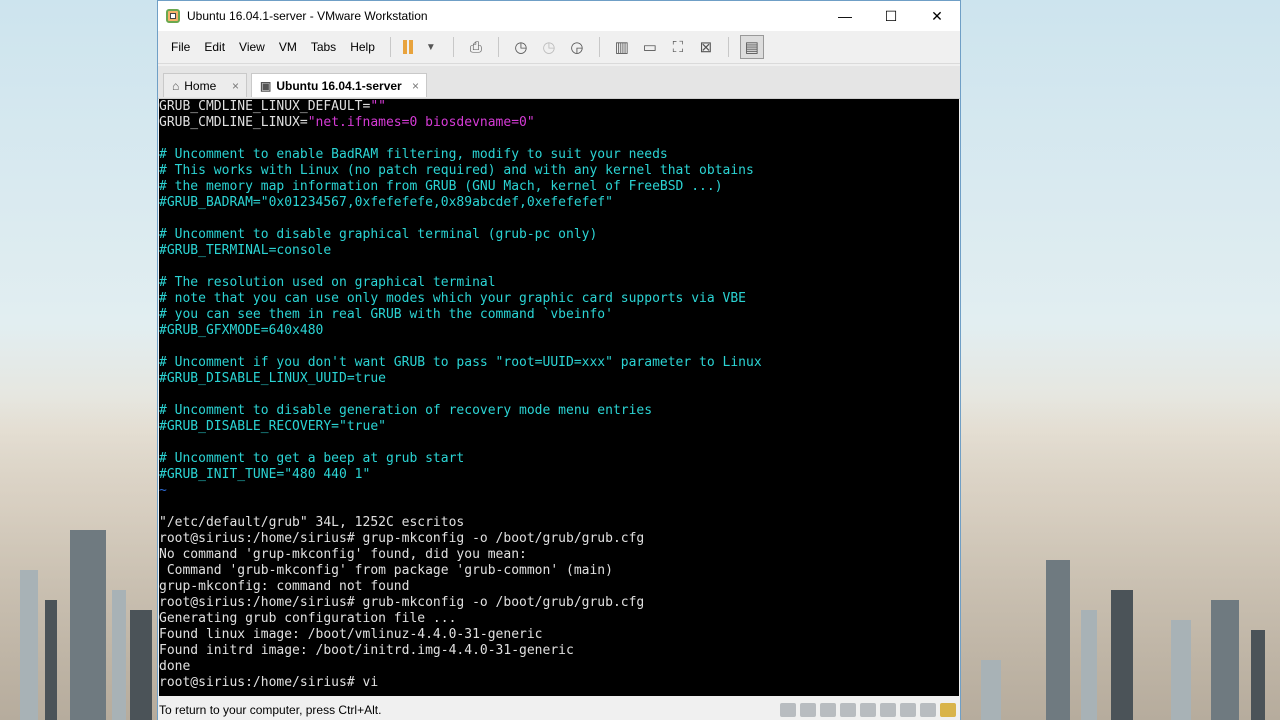 The image size is (1280, 720). Describe the element at coordinates (891, 16) in the screenshot. I see `maximize-button: ☐` at that location.